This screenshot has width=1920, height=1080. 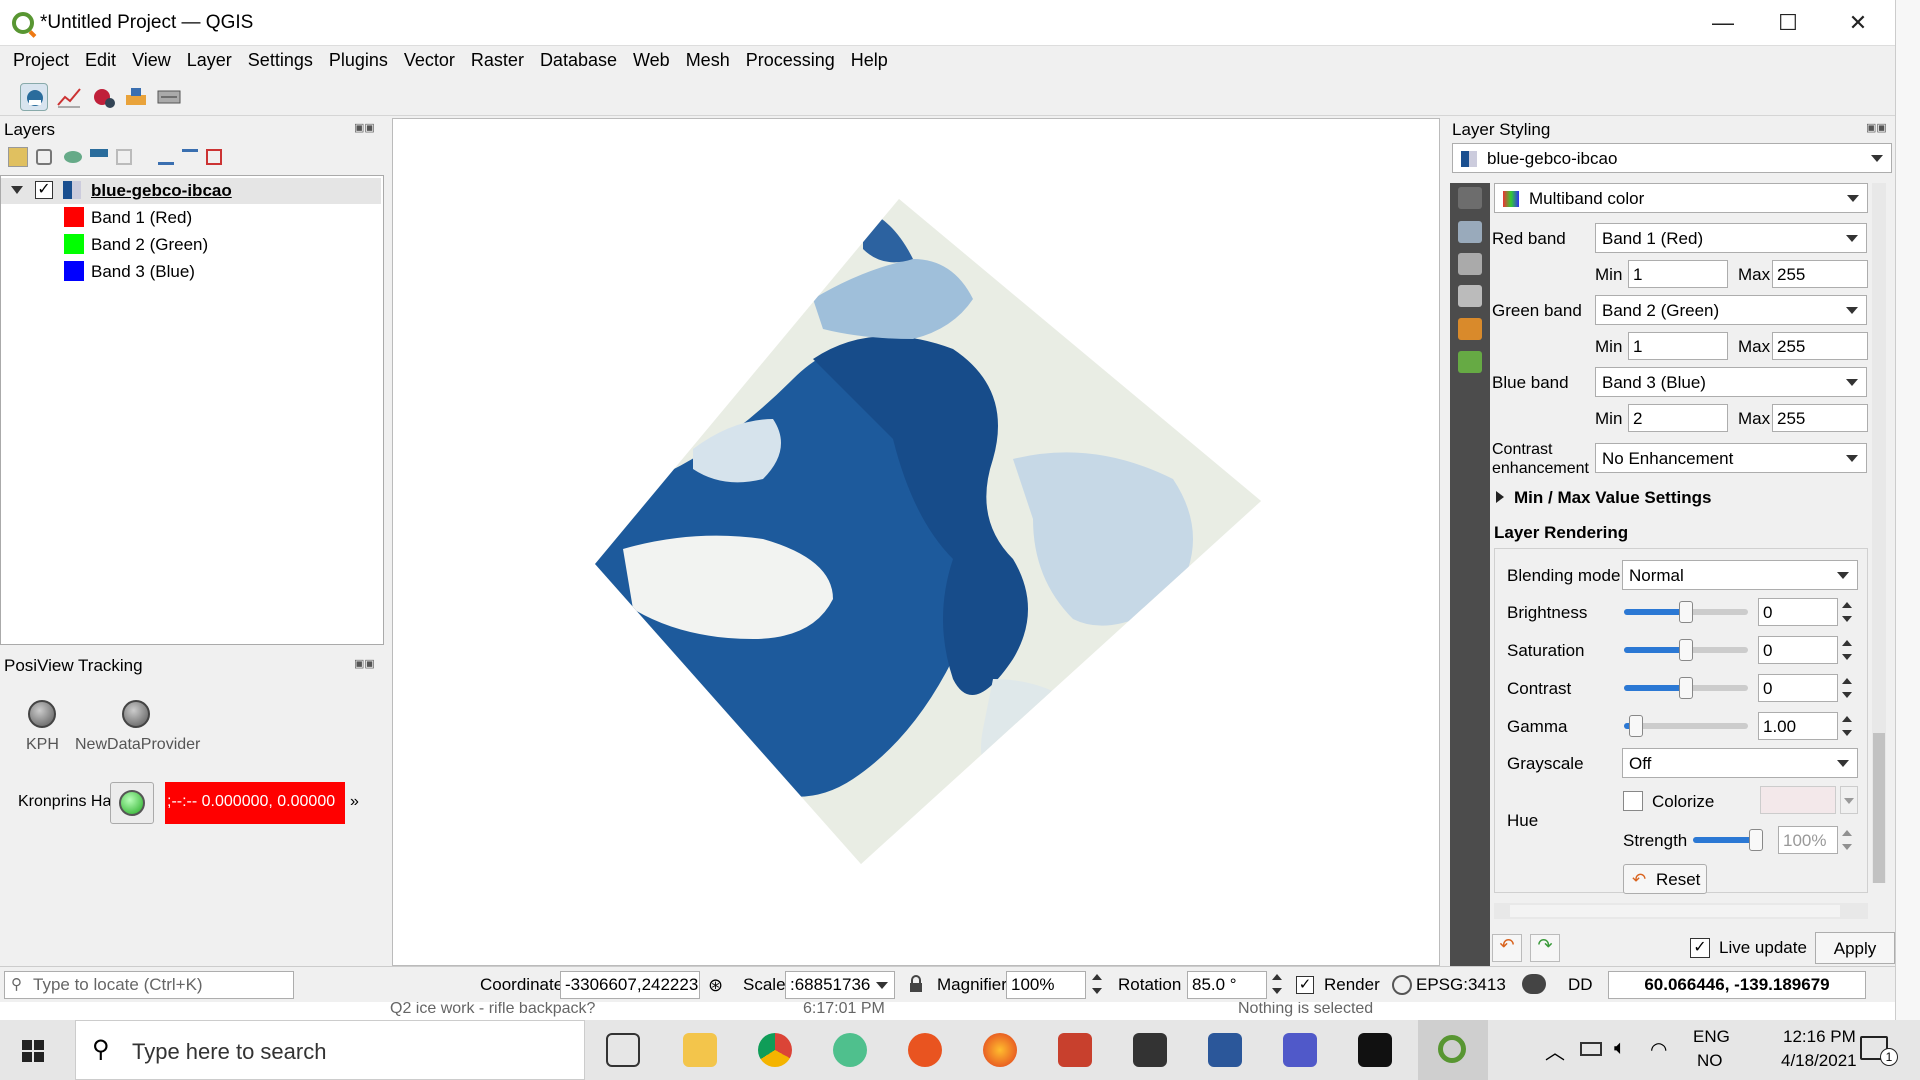 What do you see at coordinates (1740, 763) in the screenshot?
I see `grayscale-combo: Off` at bounding box center [1740, 763].